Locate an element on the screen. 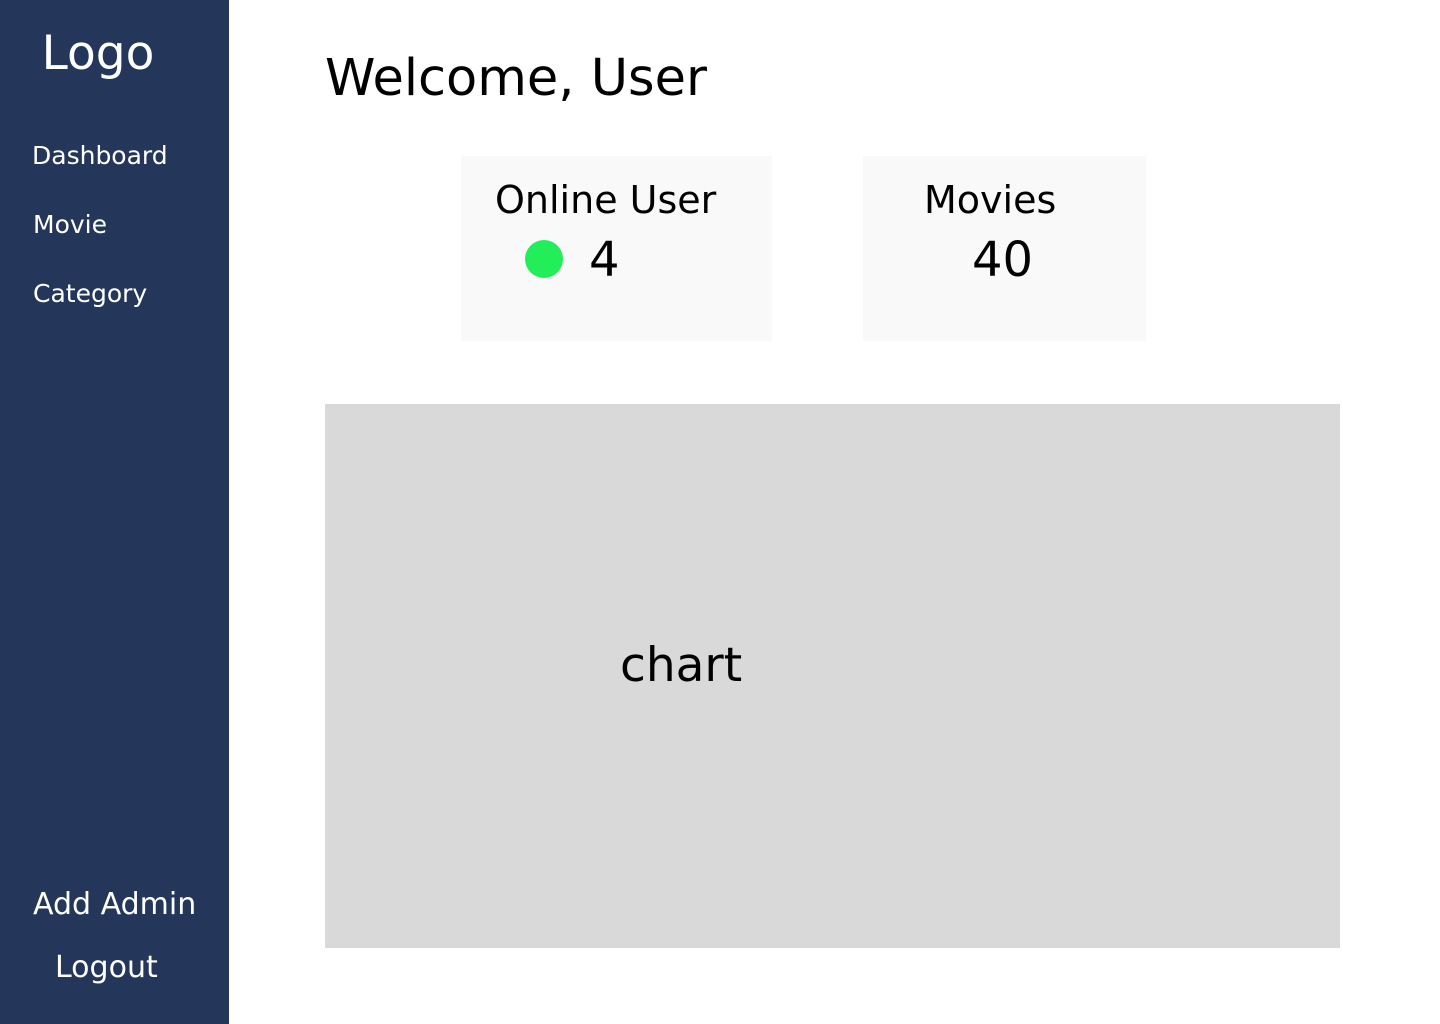 Image resolution: width=1440 pixels, height=1024 pixels. movies-card-title: Movies is located at coordinates (990, 200).